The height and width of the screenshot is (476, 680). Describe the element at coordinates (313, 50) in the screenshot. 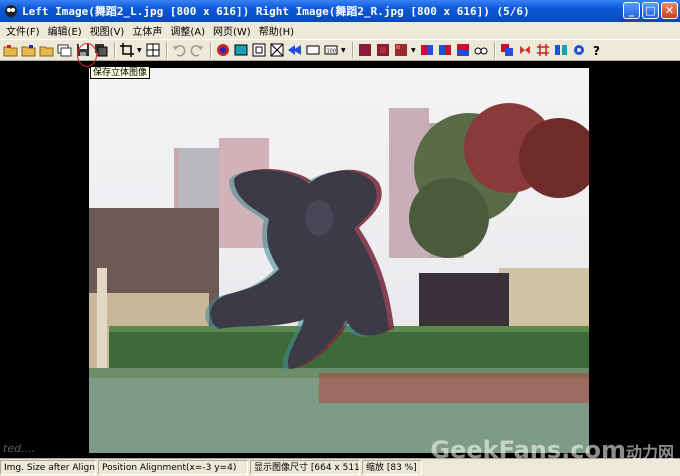

I see `zoom-fit-icon` at that location.